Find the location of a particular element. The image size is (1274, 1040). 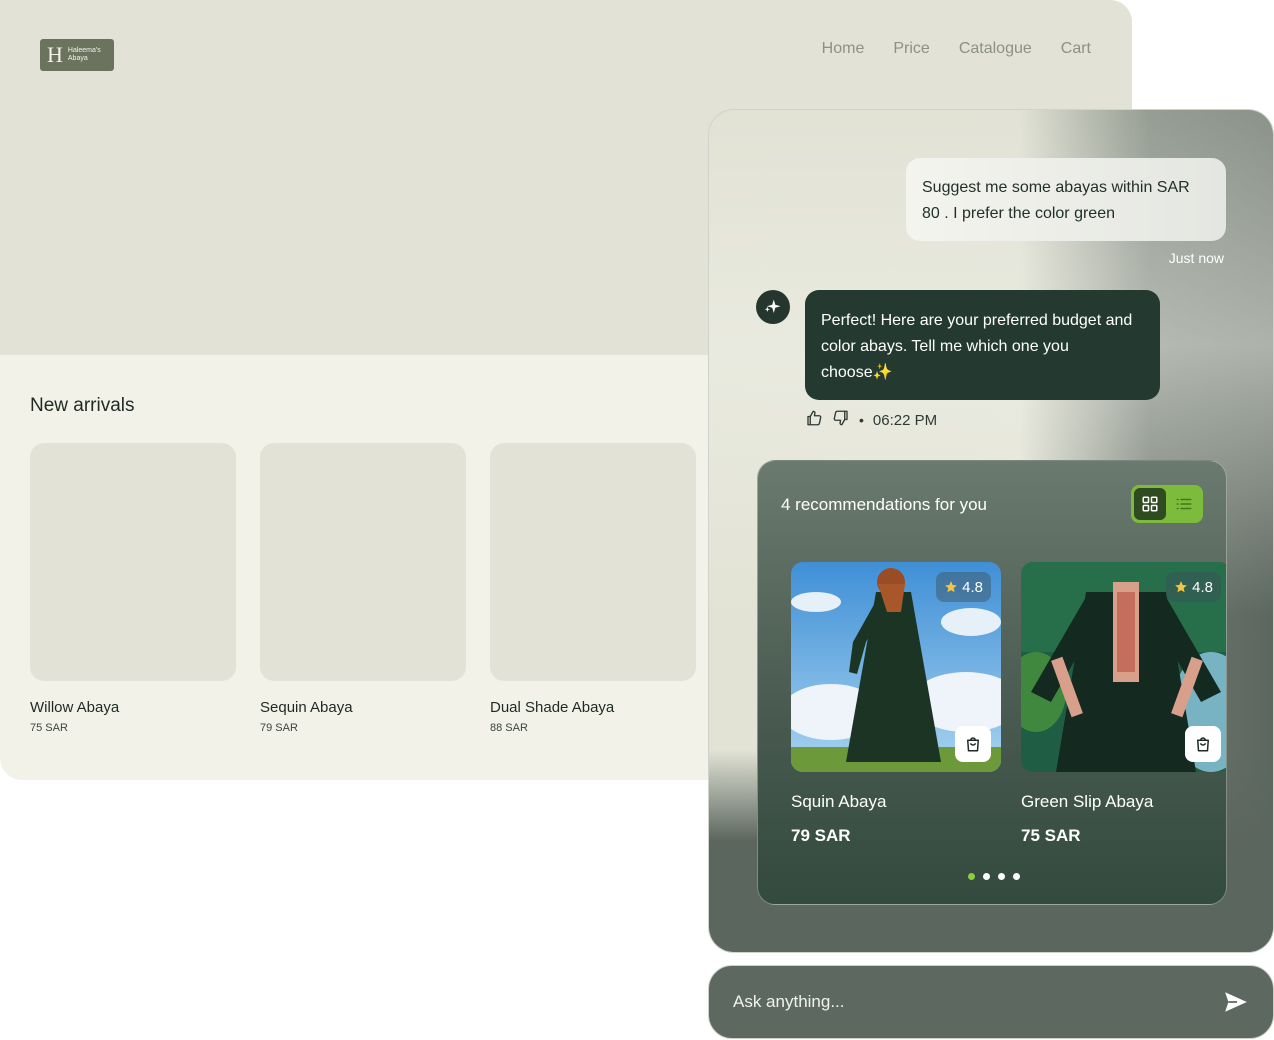

grid-view-icon is located at coordinates (1150, 504).